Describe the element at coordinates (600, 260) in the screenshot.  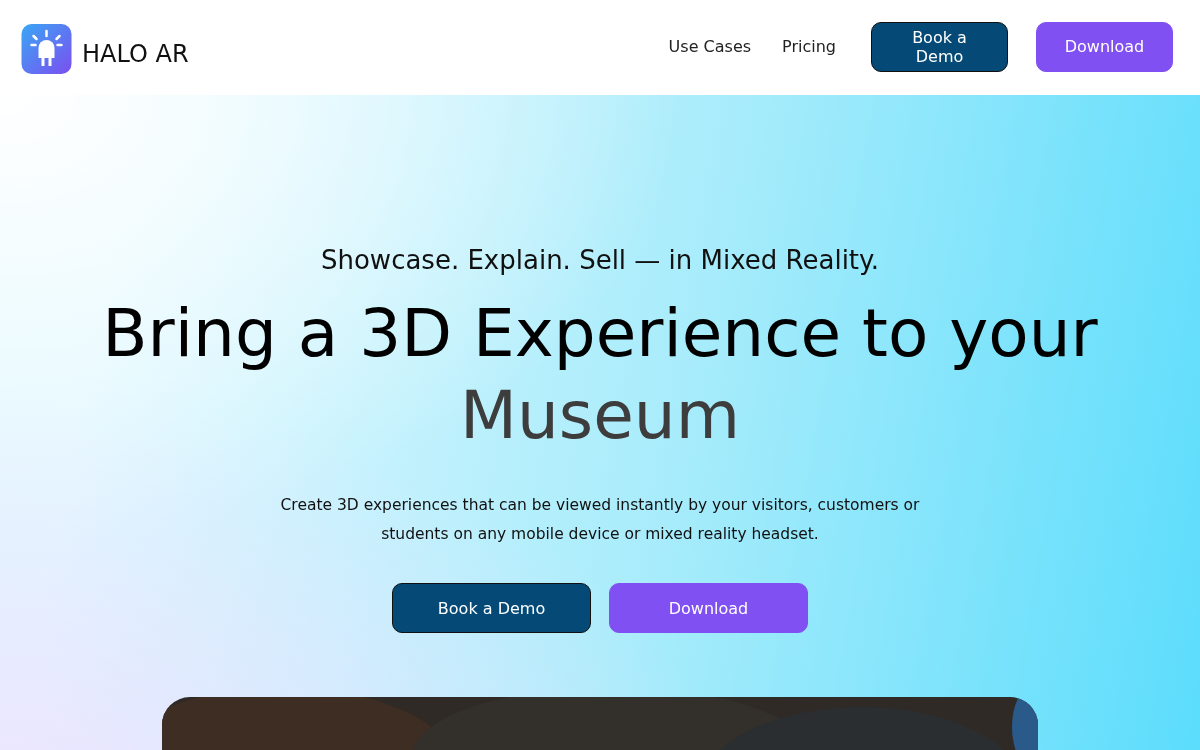
I see `tagline: Showcase. Explain. Sell — in Mixed Reality.` at that location.